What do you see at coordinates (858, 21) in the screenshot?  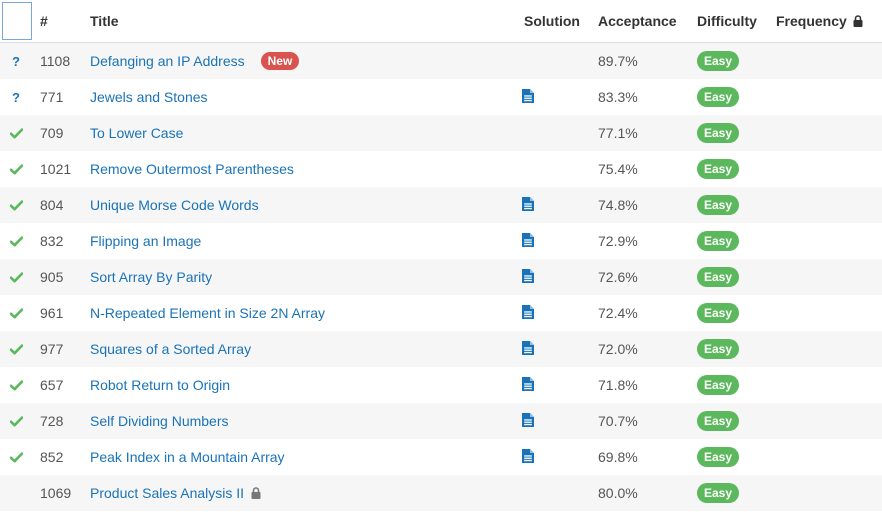 I see `lock-icon` at bounding box center [858, 21].